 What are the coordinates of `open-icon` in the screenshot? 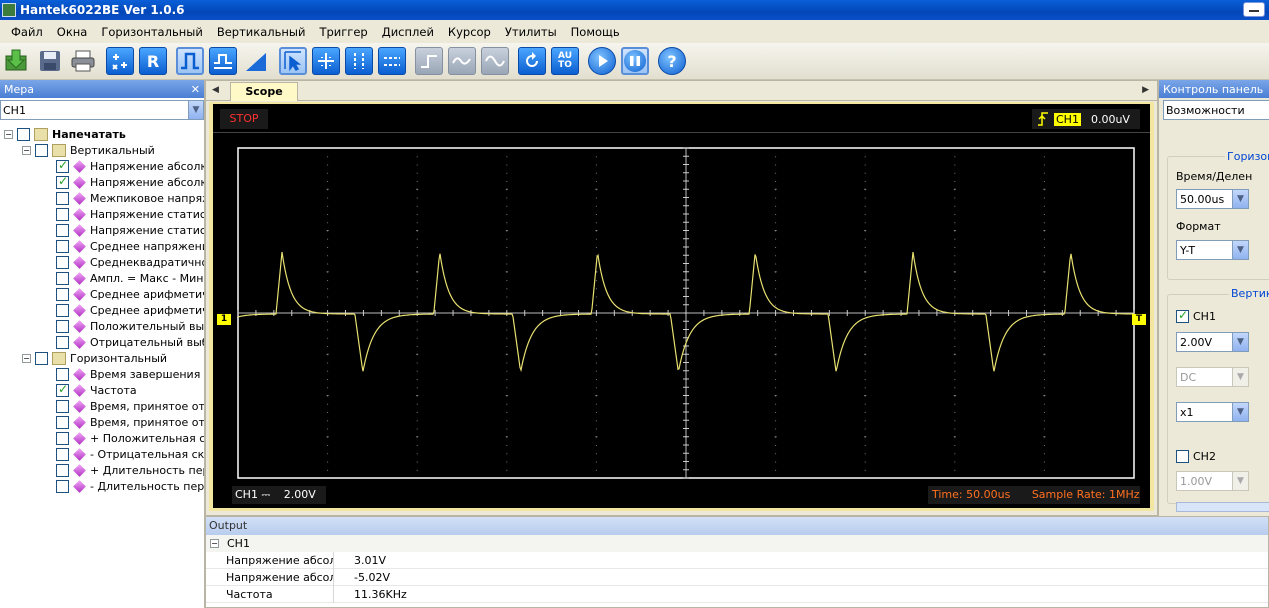 It's located at (17, 61).